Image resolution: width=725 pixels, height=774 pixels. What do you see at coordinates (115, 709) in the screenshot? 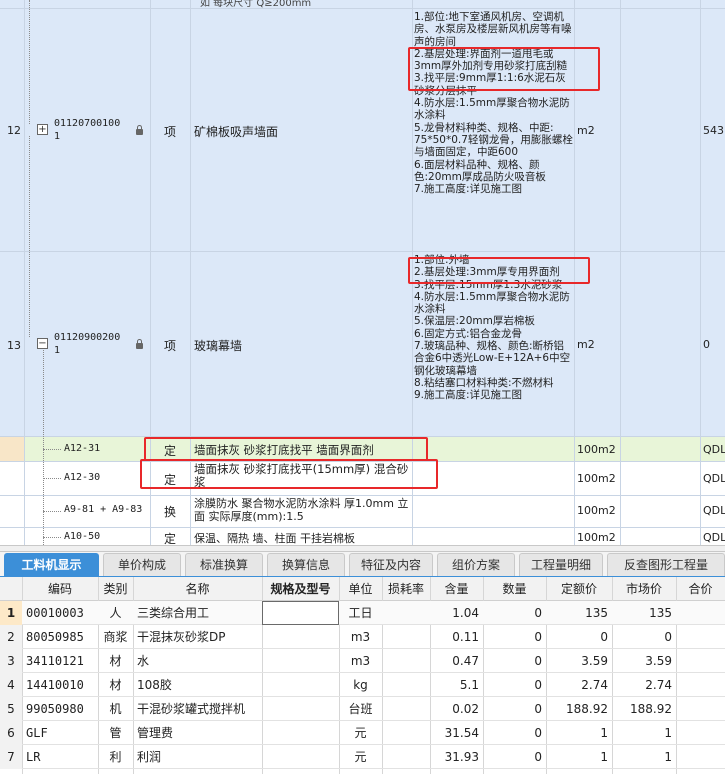
I see `material-category: 机` at bounding box center [115, 709].